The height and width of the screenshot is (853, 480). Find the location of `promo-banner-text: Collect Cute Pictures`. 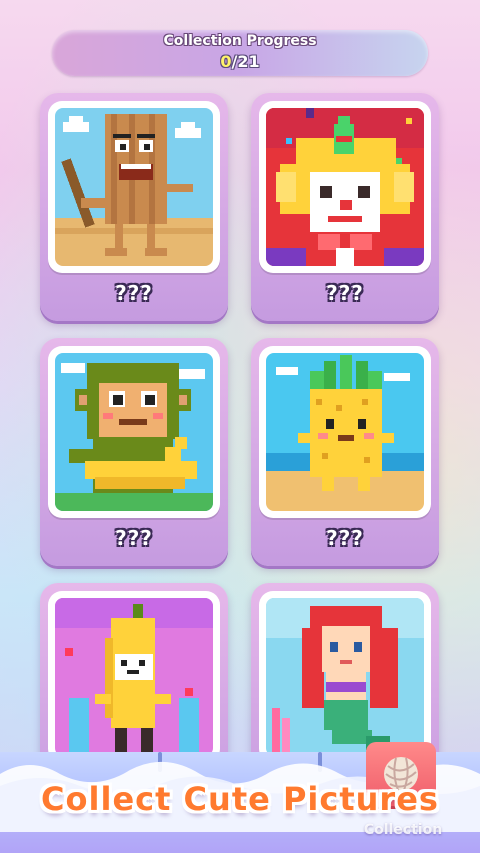

promo-banner-text: Collect Cute Pictures is located at coordinates (240, 799).